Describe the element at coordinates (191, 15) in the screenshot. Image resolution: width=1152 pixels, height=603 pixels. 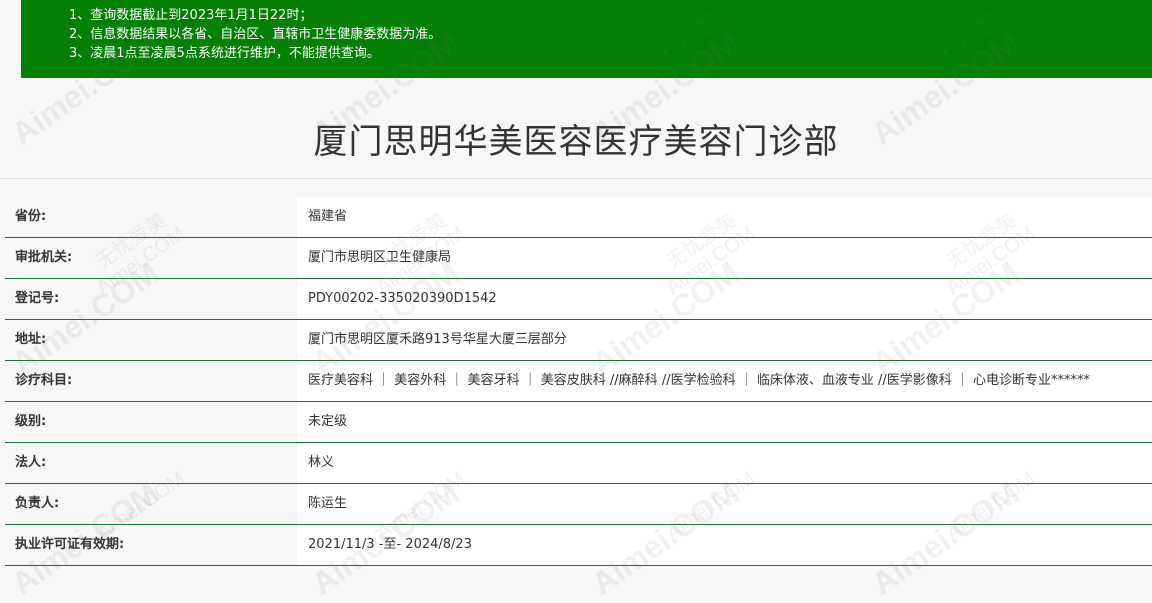
I see `notice-line-1: 1、查询数据截止到2023年1月1日22时；` at that location.